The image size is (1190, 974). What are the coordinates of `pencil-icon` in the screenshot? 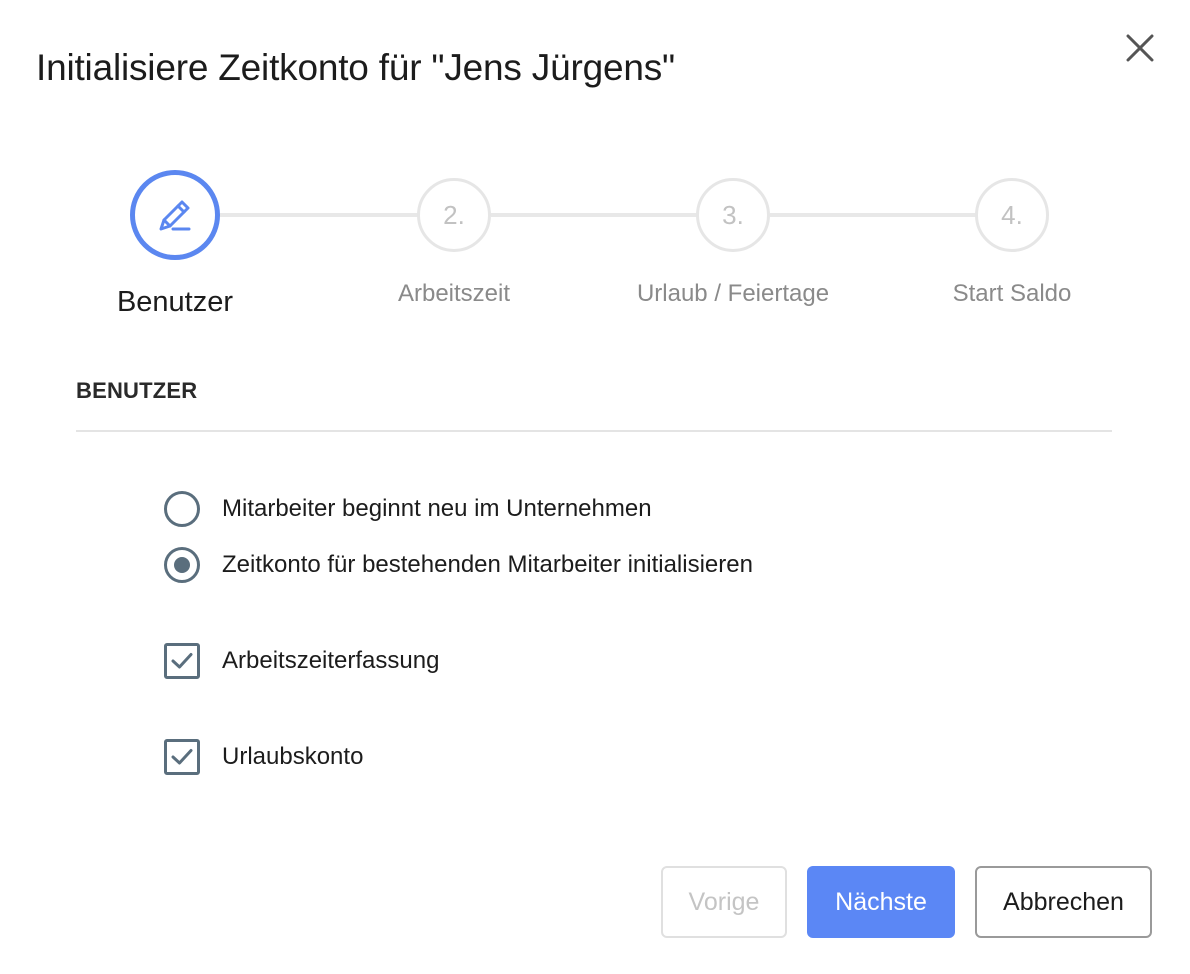 It's located at (175, 215).